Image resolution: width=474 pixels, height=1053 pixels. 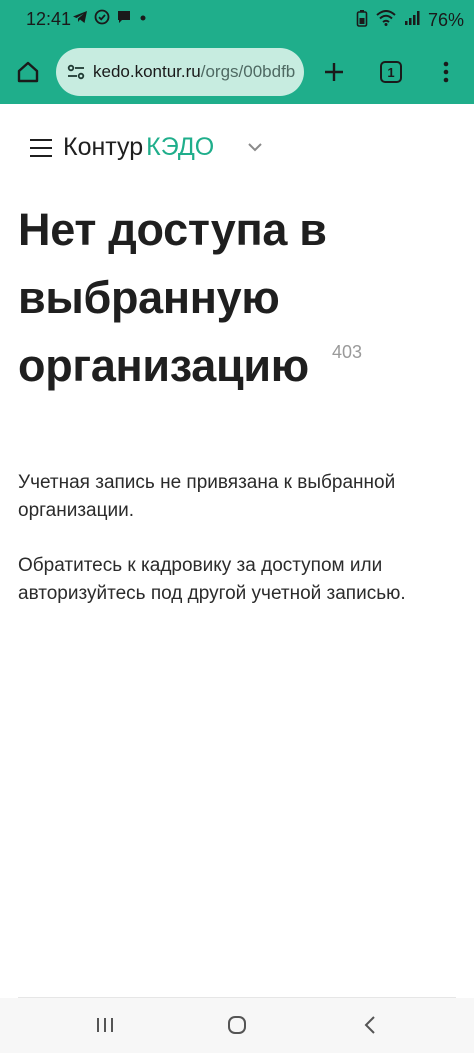 I want to click on url-host: kedo.kontur.ru, so click(x=147, y=71).